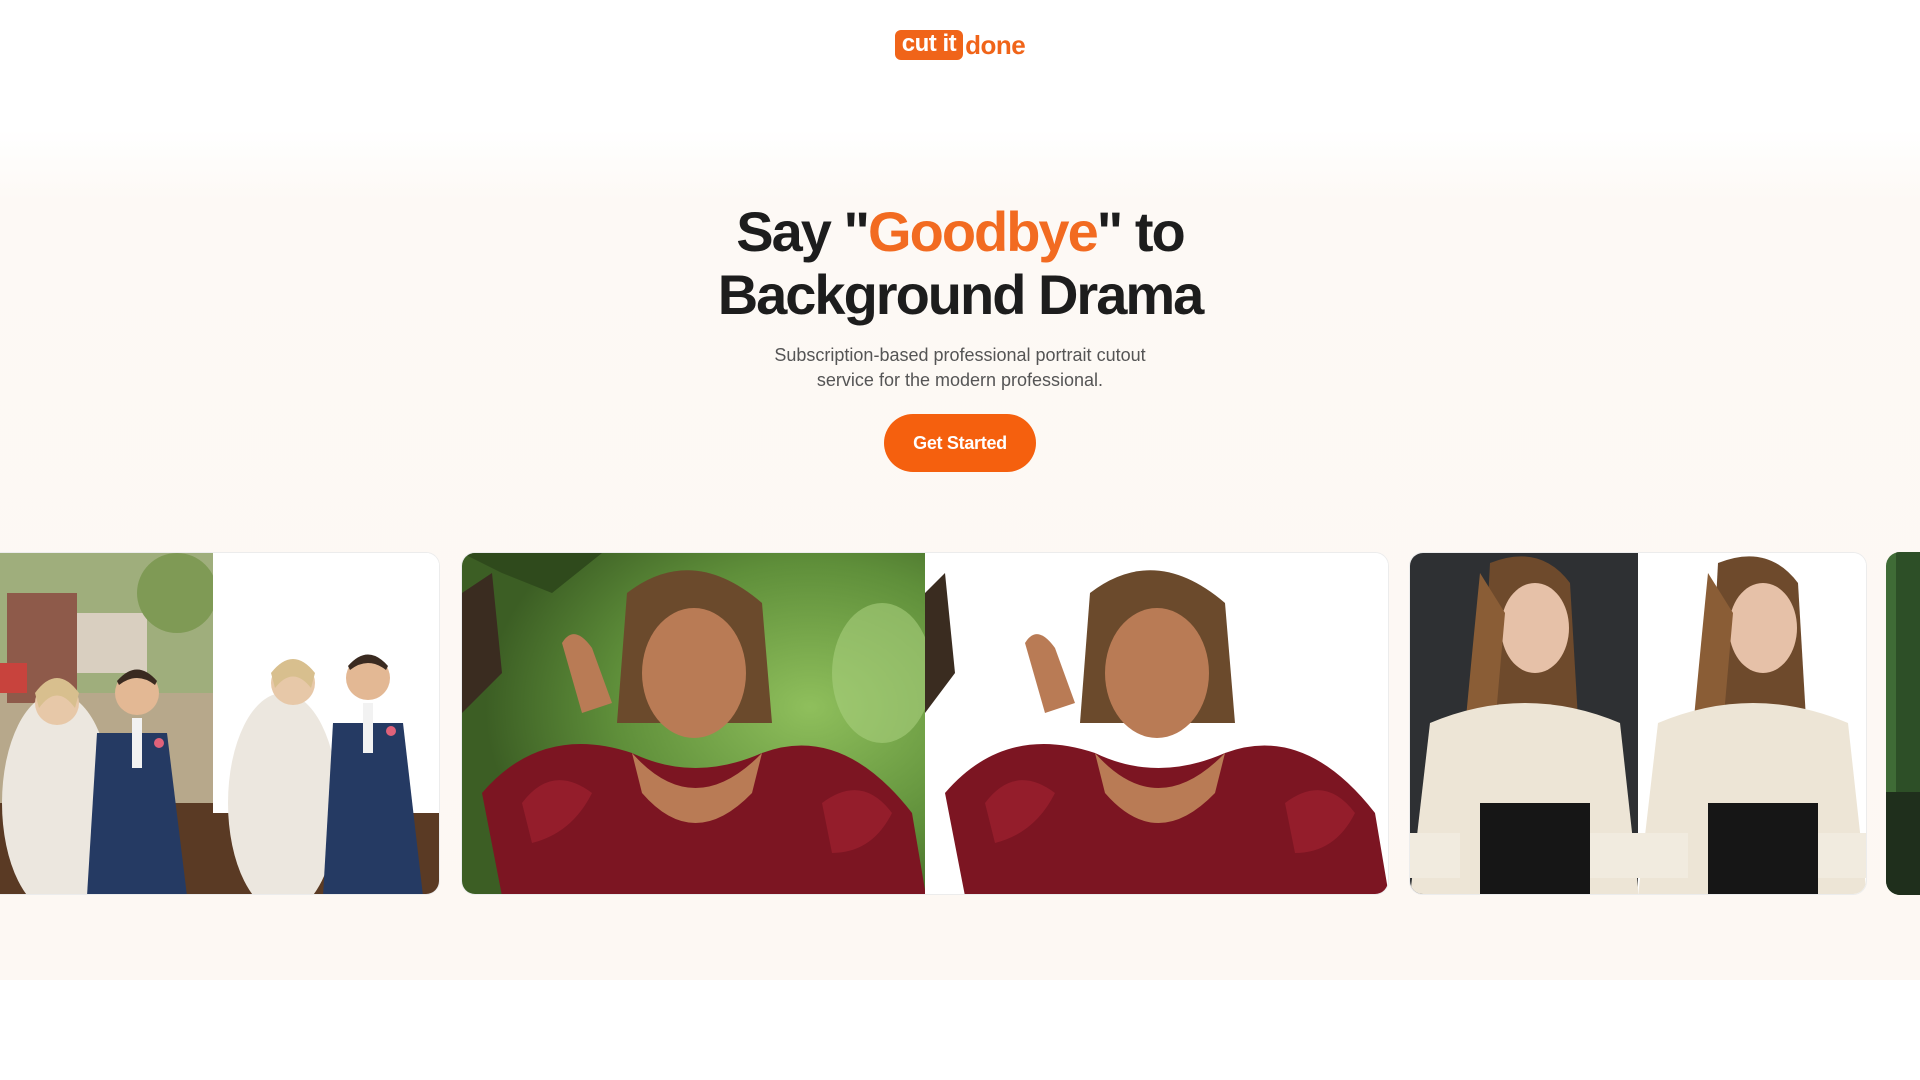  What do you see at coordinates (1524, 723) in the screenshot?
I see `before-image-cream-blouse` at bounding box center [1524, 723].